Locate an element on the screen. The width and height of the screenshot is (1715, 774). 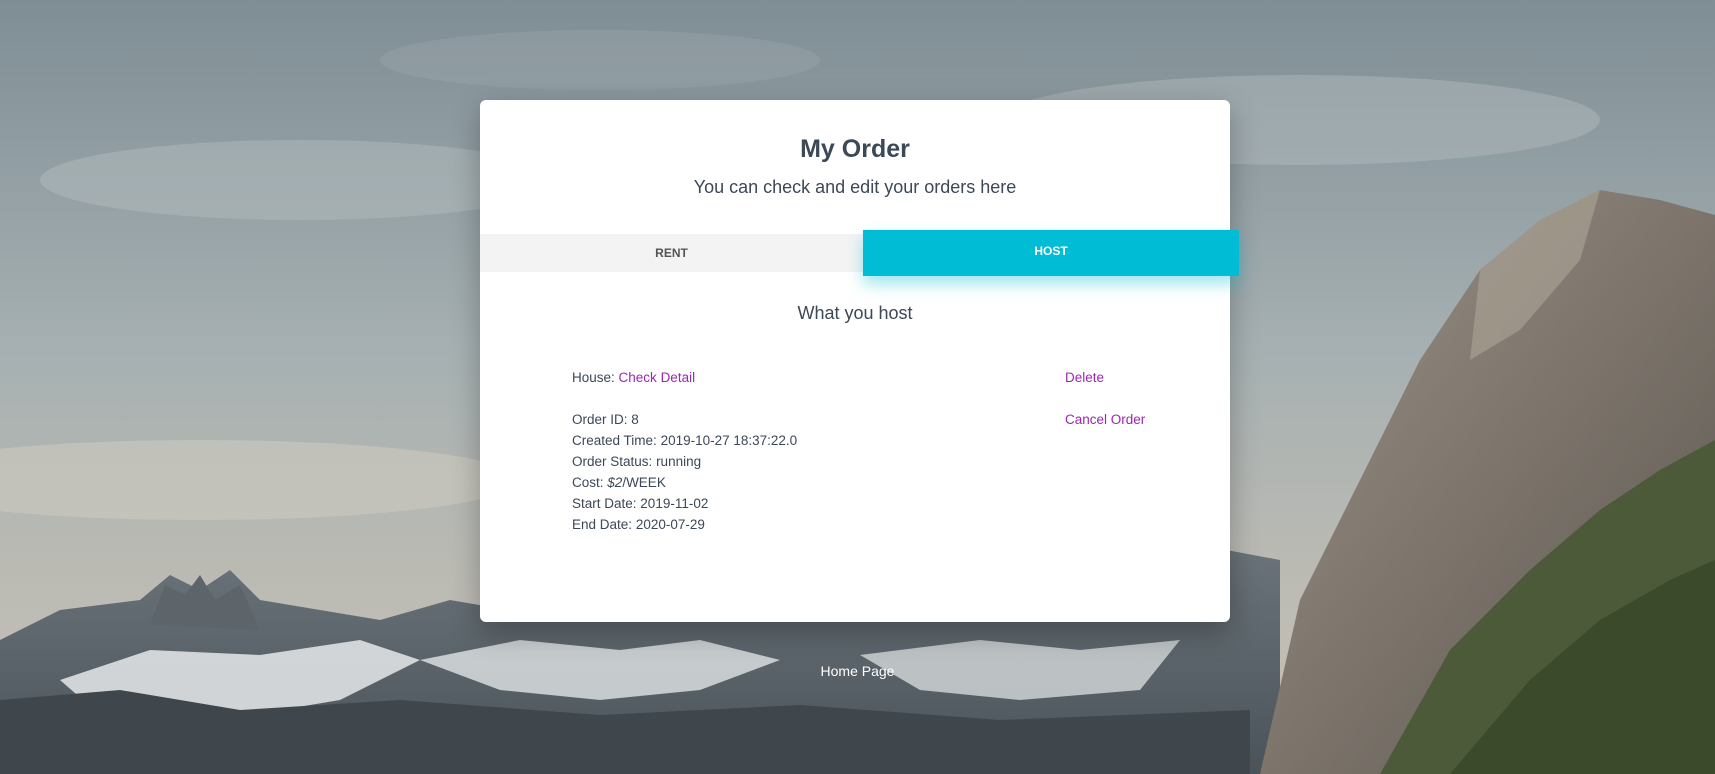
start-date-row: Start Date: 2019-11-02 is located at coordinates (640, 503).